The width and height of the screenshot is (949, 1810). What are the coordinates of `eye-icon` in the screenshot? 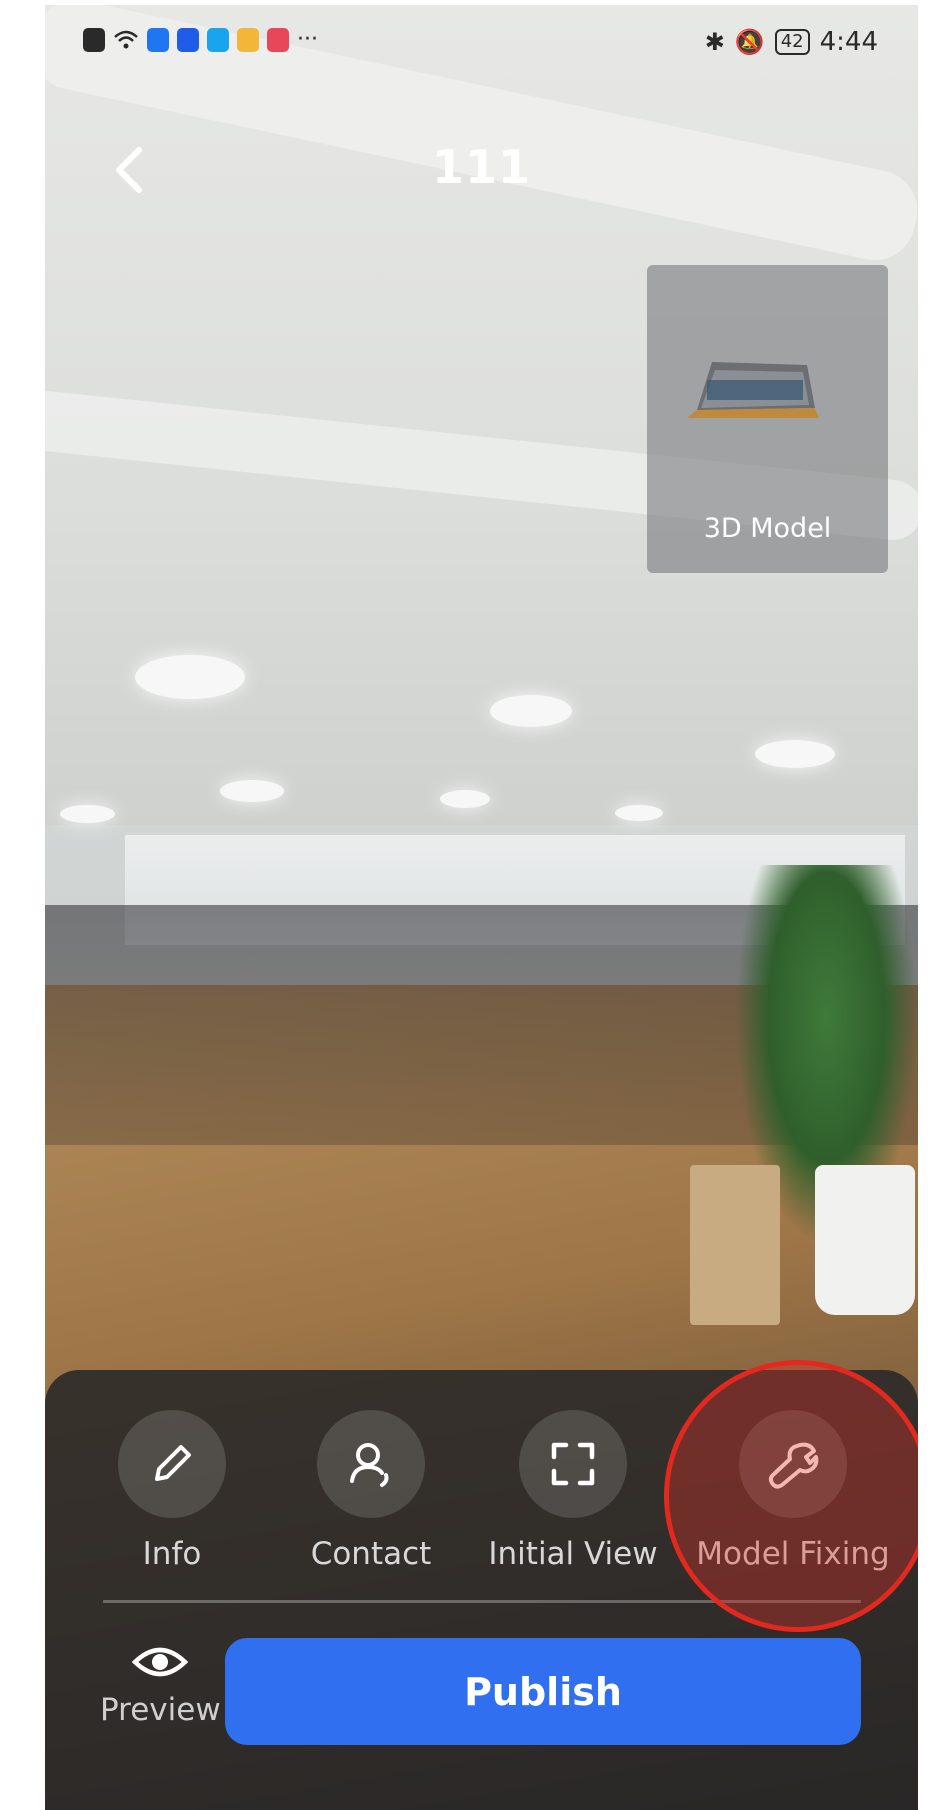 It's located at (160, 1662).